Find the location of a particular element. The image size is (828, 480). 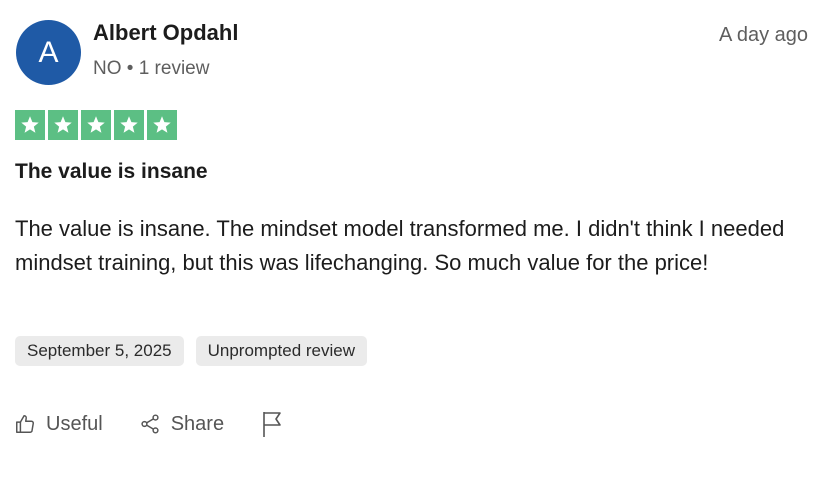

reviewer-meta: NO • 1 review is located at coordinates (151, 68).